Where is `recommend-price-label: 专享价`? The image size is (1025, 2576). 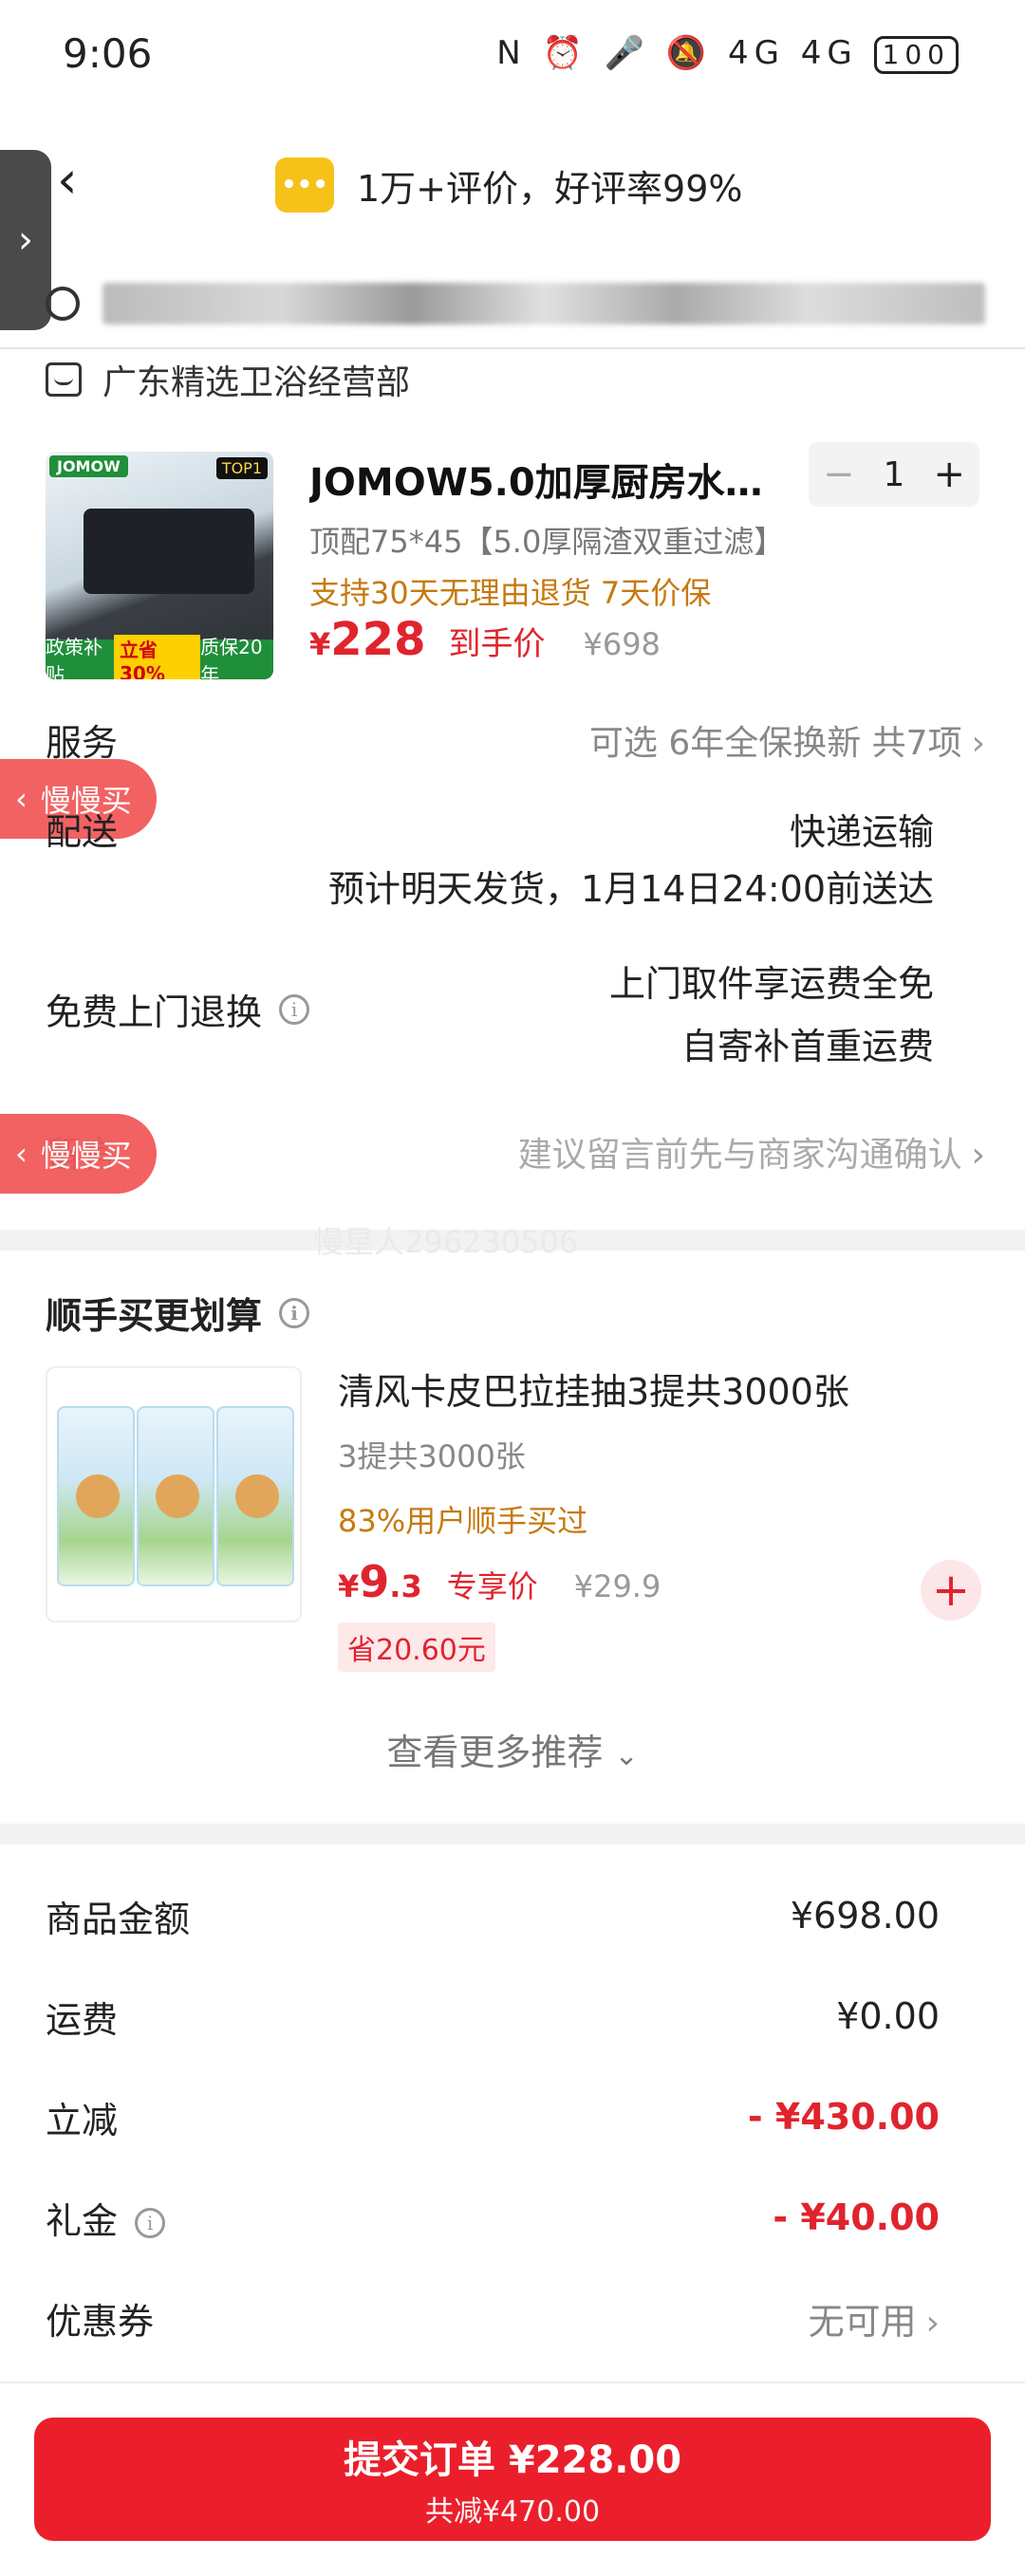 recommend-price-label: 专享价 is located at coordinates (492, 1586).